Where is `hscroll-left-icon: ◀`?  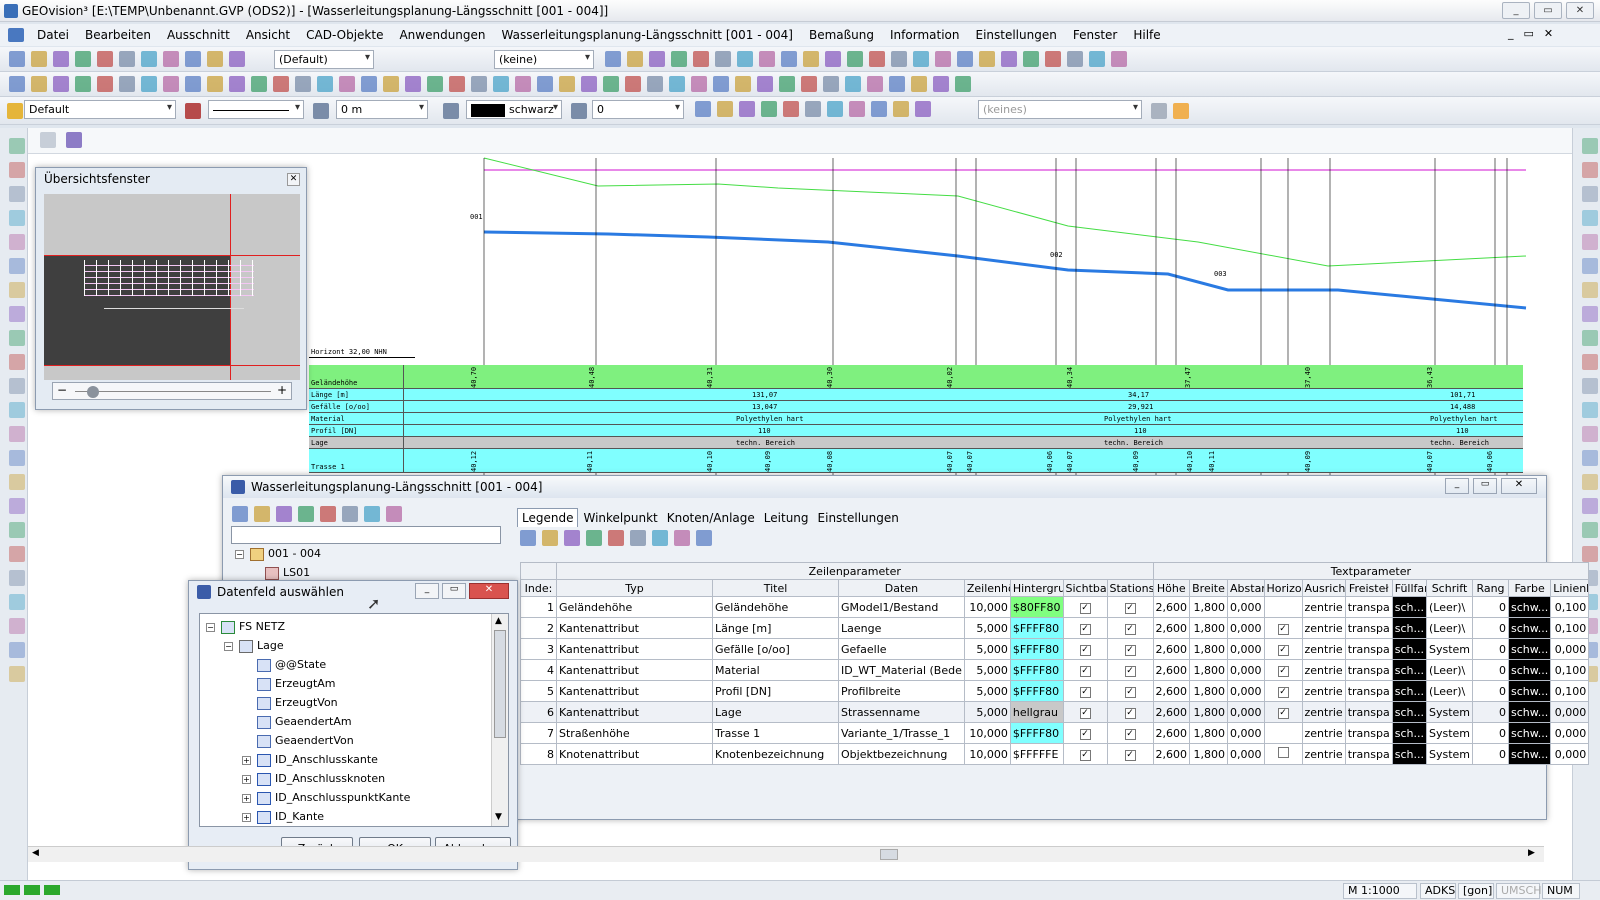 hscroll-left-icon: ◀ is located at coordinates (35, 853).